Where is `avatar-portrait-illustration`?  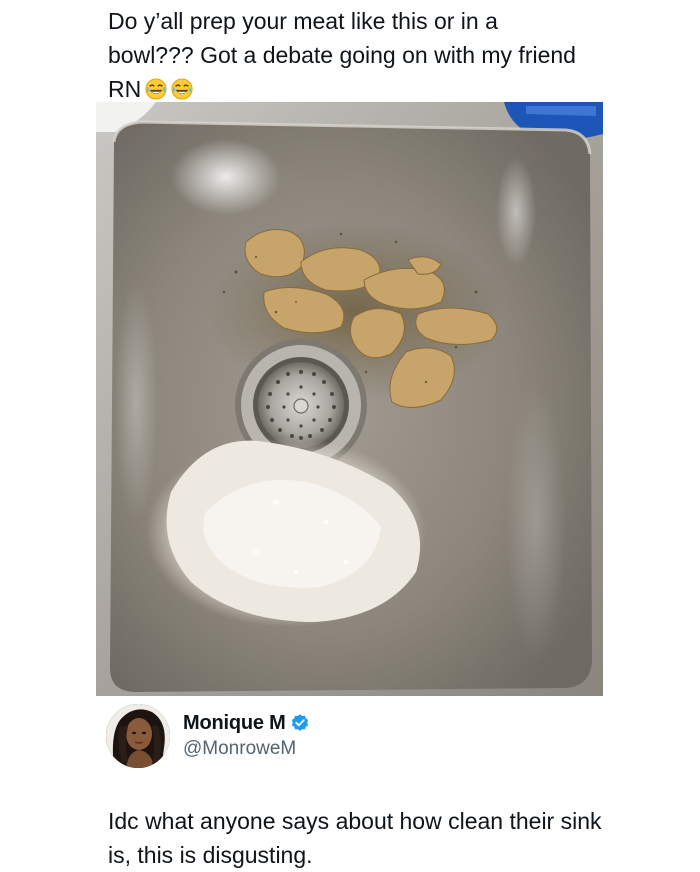
avatar-portrait-illustration is located at coordinates (138, 736).